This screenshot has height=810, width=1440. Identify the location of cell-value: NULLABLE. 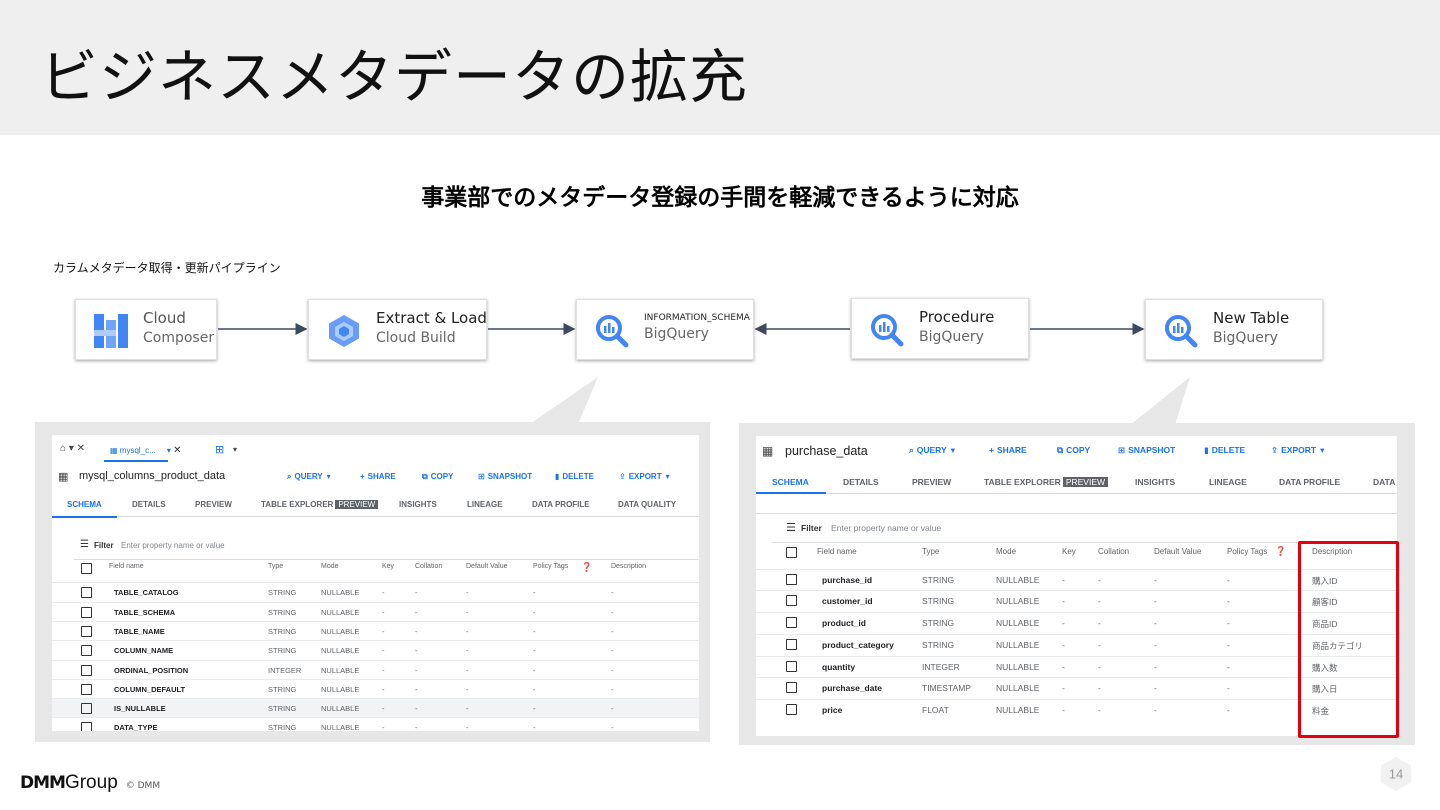
(1018, 579).